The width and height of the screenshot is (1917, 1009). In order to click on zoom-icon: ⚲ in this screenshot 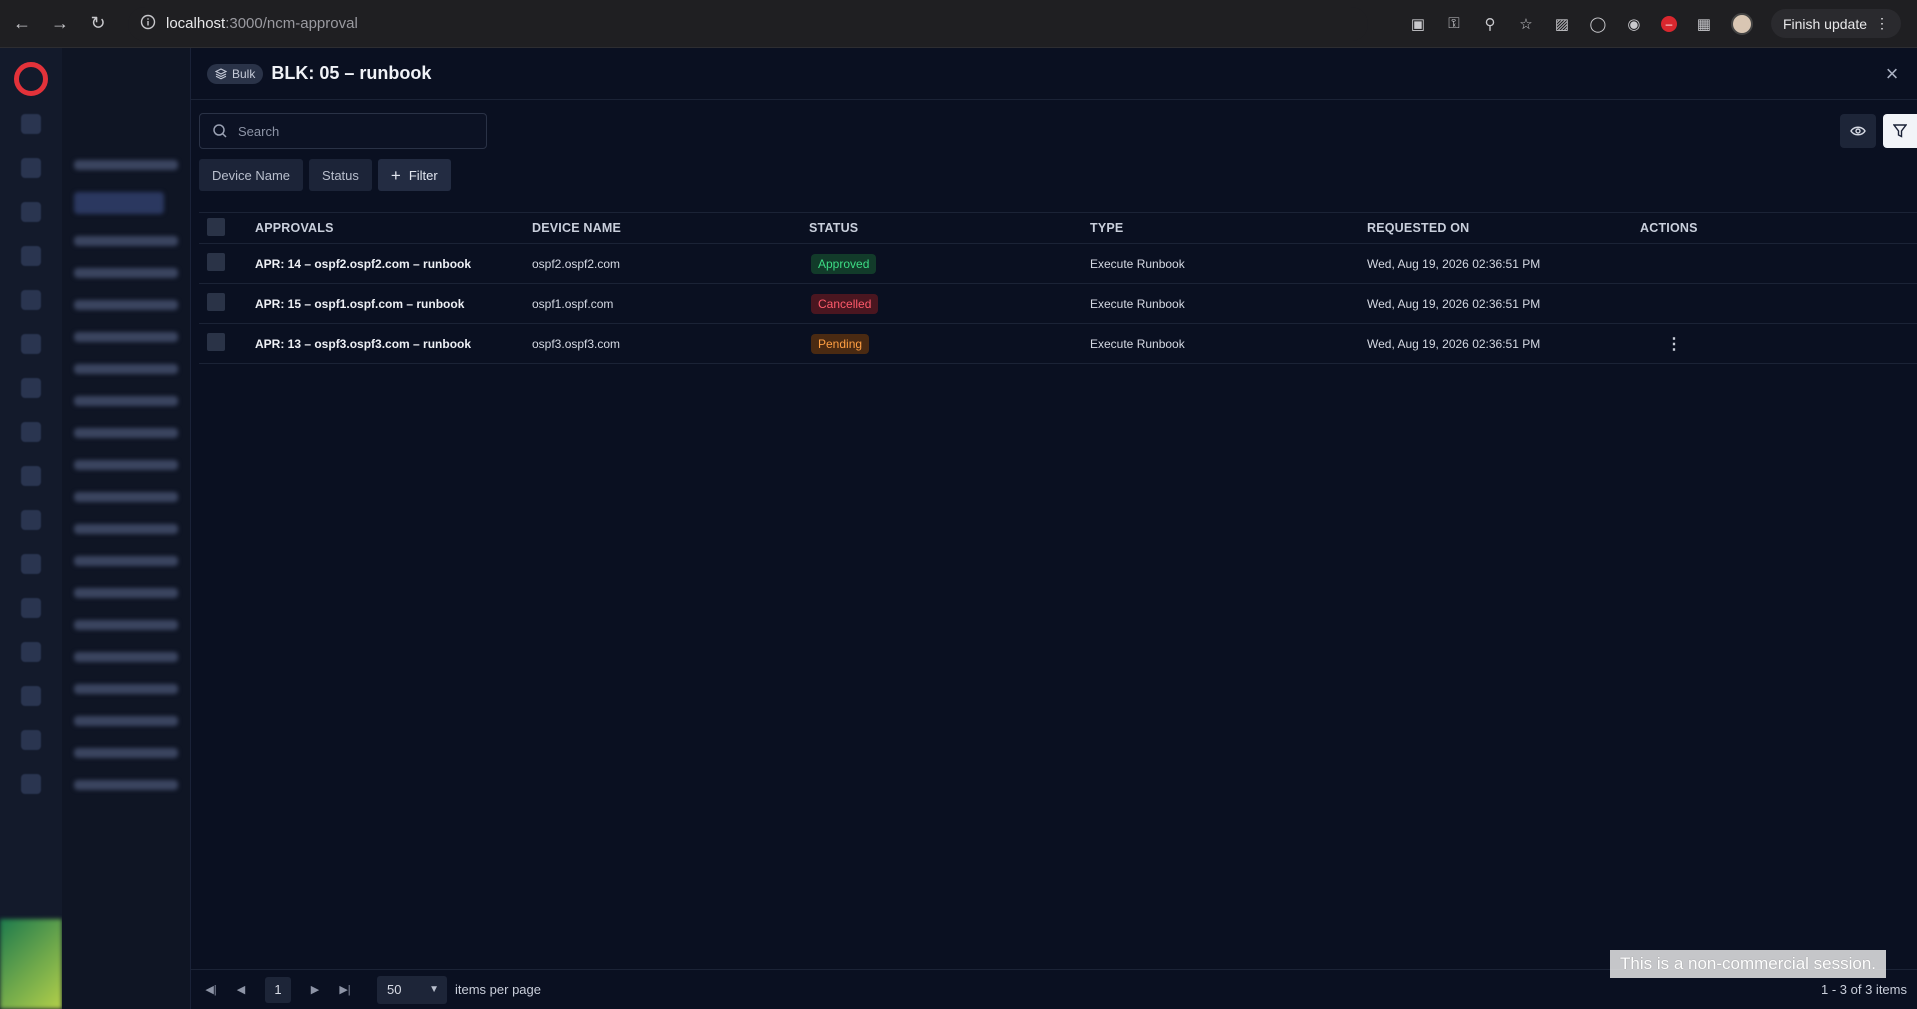, I will do `click(1490, 24)`.